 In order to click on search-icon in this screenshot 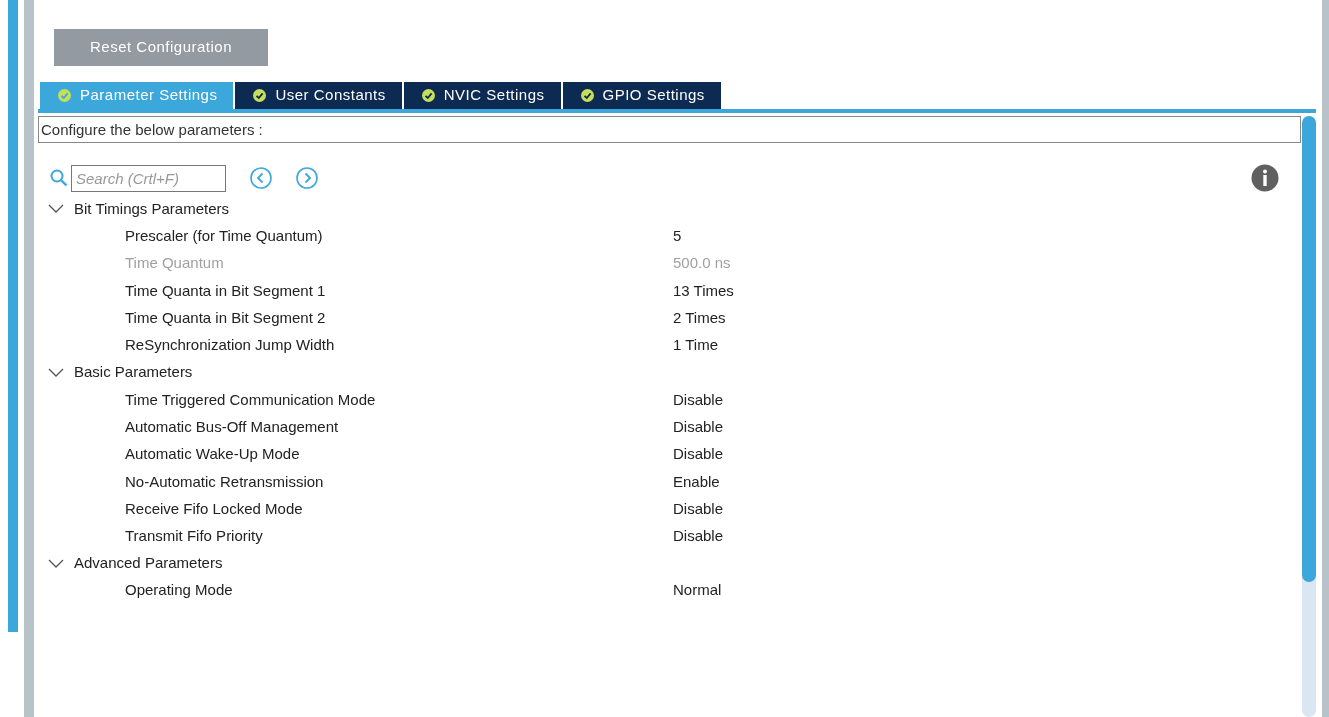, I will do `click(59, 178)`.